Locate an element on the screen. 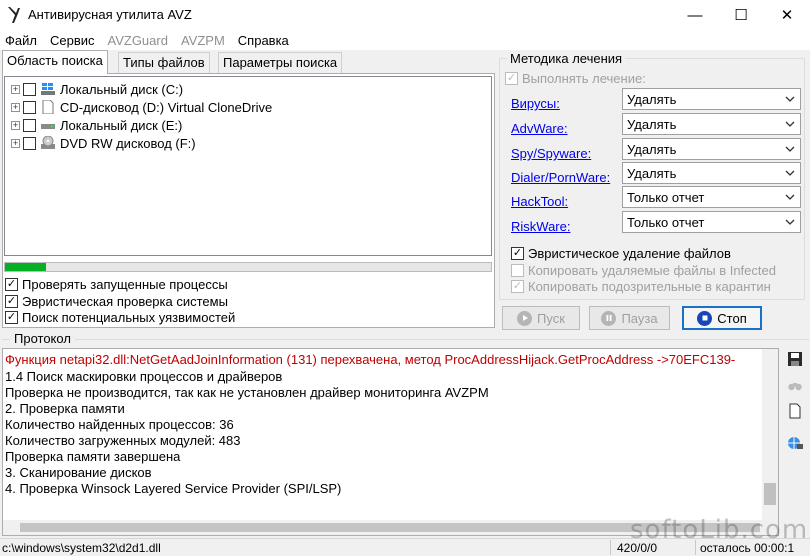  select-hacktool: Только отчет is located at coordinates (711, 197).